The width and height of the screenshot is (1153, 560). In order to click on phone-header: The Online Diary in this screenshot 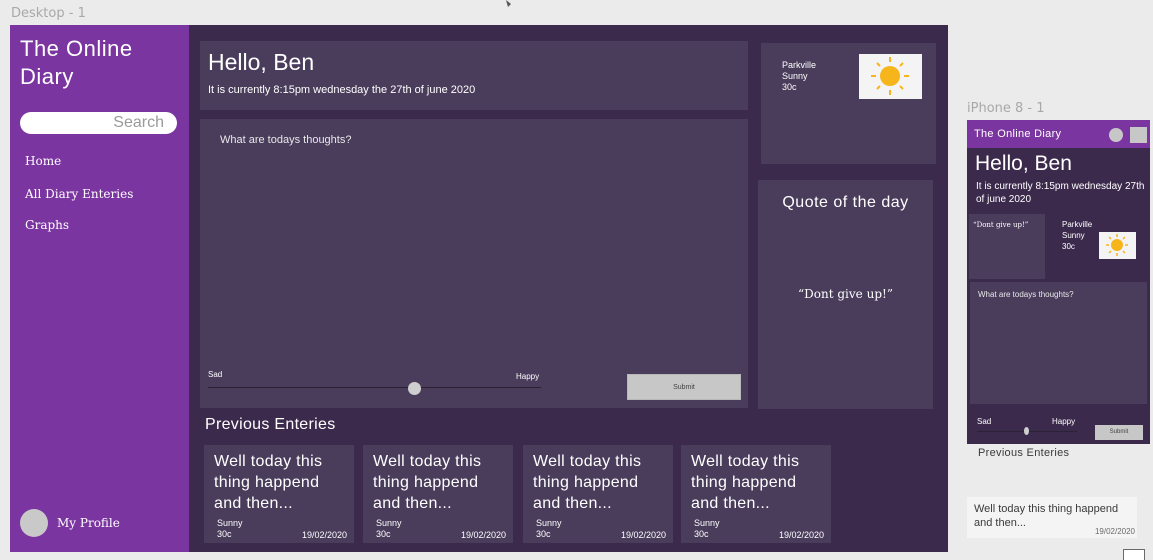, I will do `click(1058, 134)`.